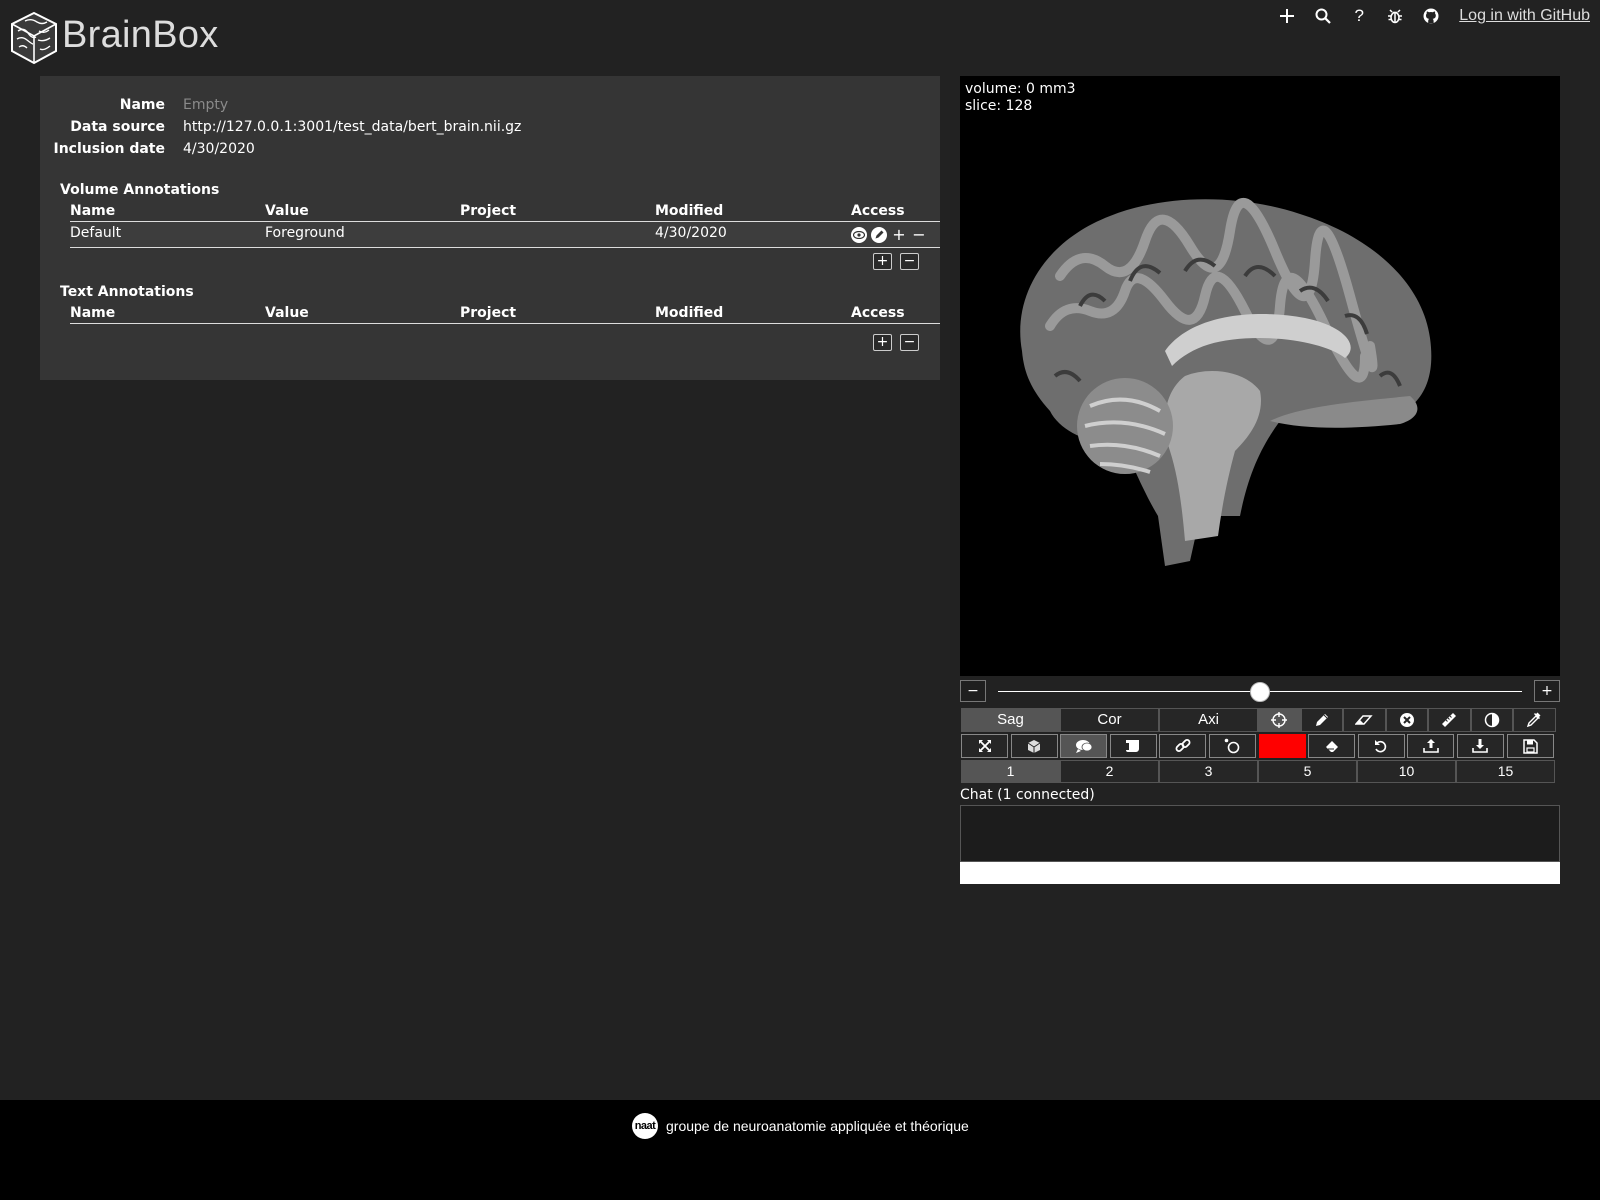 This screenshot has width=1600, height=1200. What do you see at coordinates (1279, 720) in the screenshot?
I see `crosshair-icon` at bounding box center [1279, 720].